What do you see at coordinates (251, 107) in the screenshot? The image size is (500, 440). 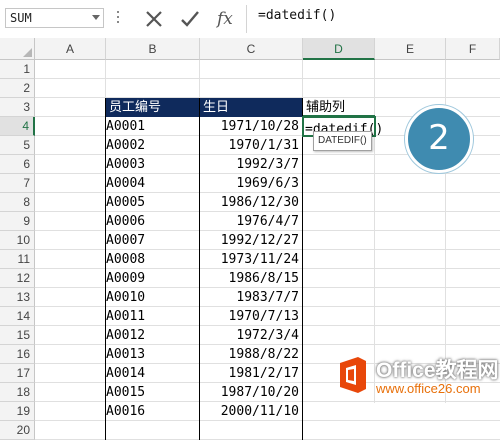 I see `header-birthday: 生日` at bounding box center [251, 107].